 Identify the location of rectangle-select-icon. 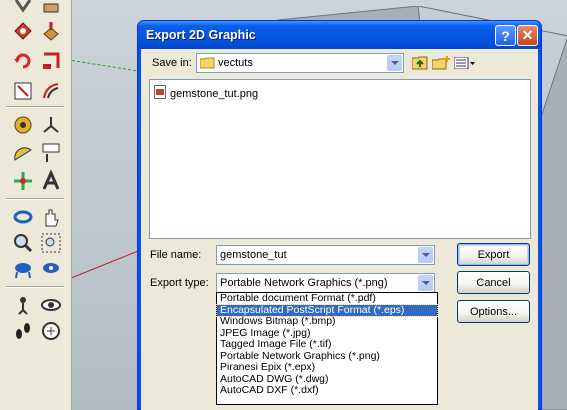
(23, 91).